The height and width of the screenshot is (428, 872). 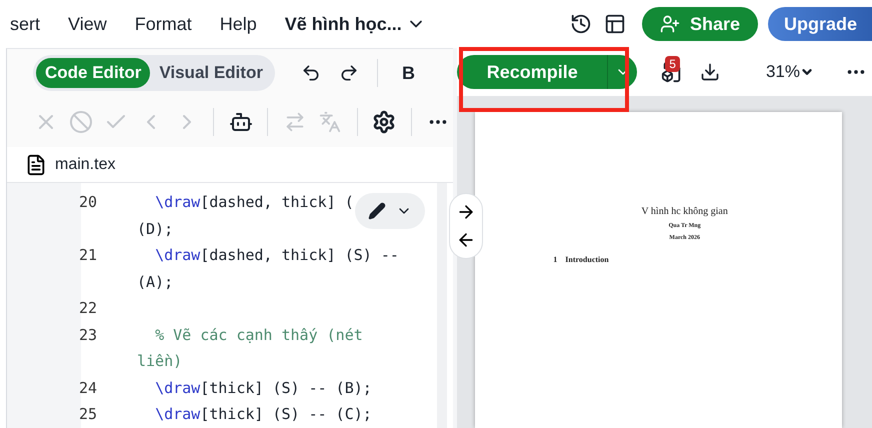 I want to click on scrollbar, so click(x=442, y=305).